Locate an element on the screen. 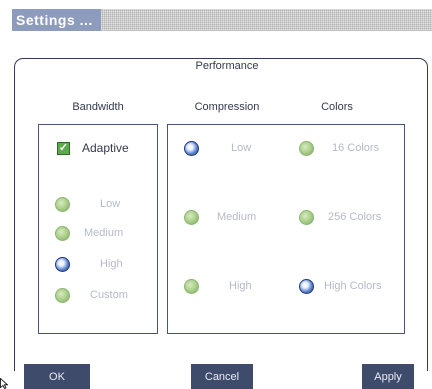 The image size is (432, 389). cancel-button: Cancel is located at coordinates (222, 376).